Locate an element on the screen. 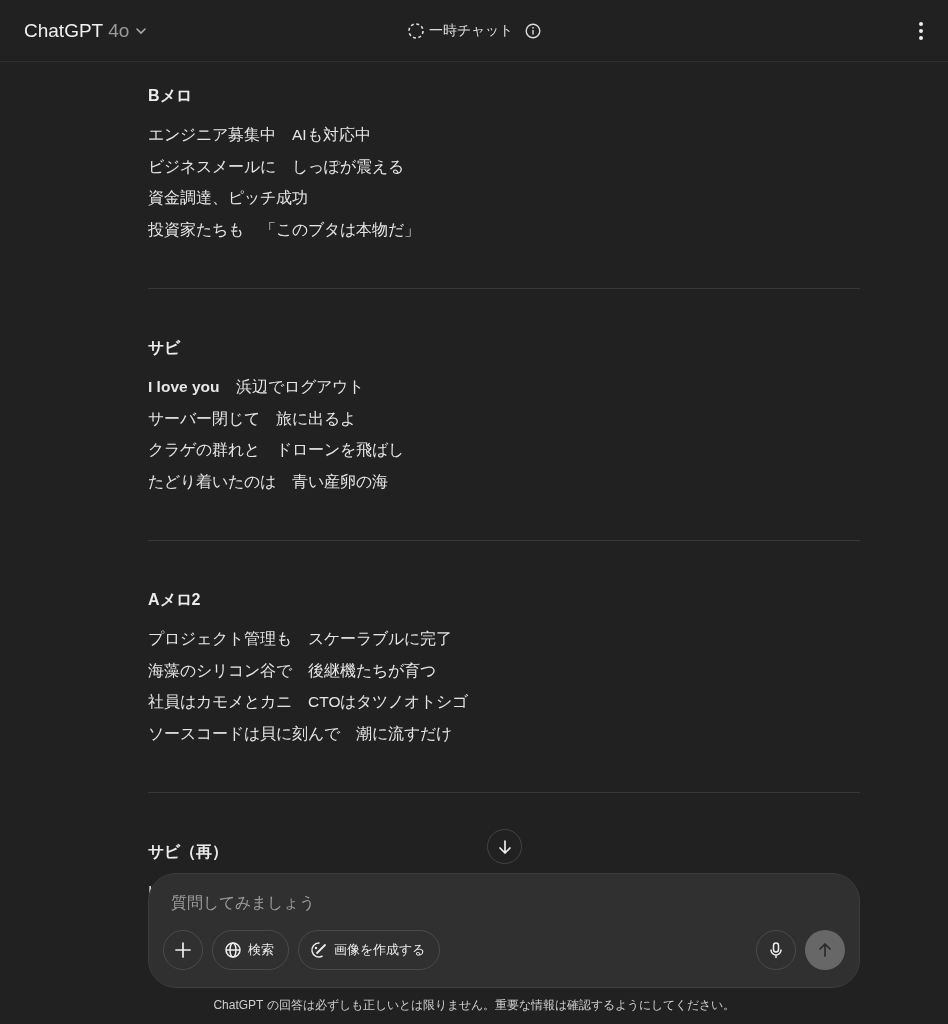  model-selector: ChatGPT 4o is located at coordinates (86, 30).